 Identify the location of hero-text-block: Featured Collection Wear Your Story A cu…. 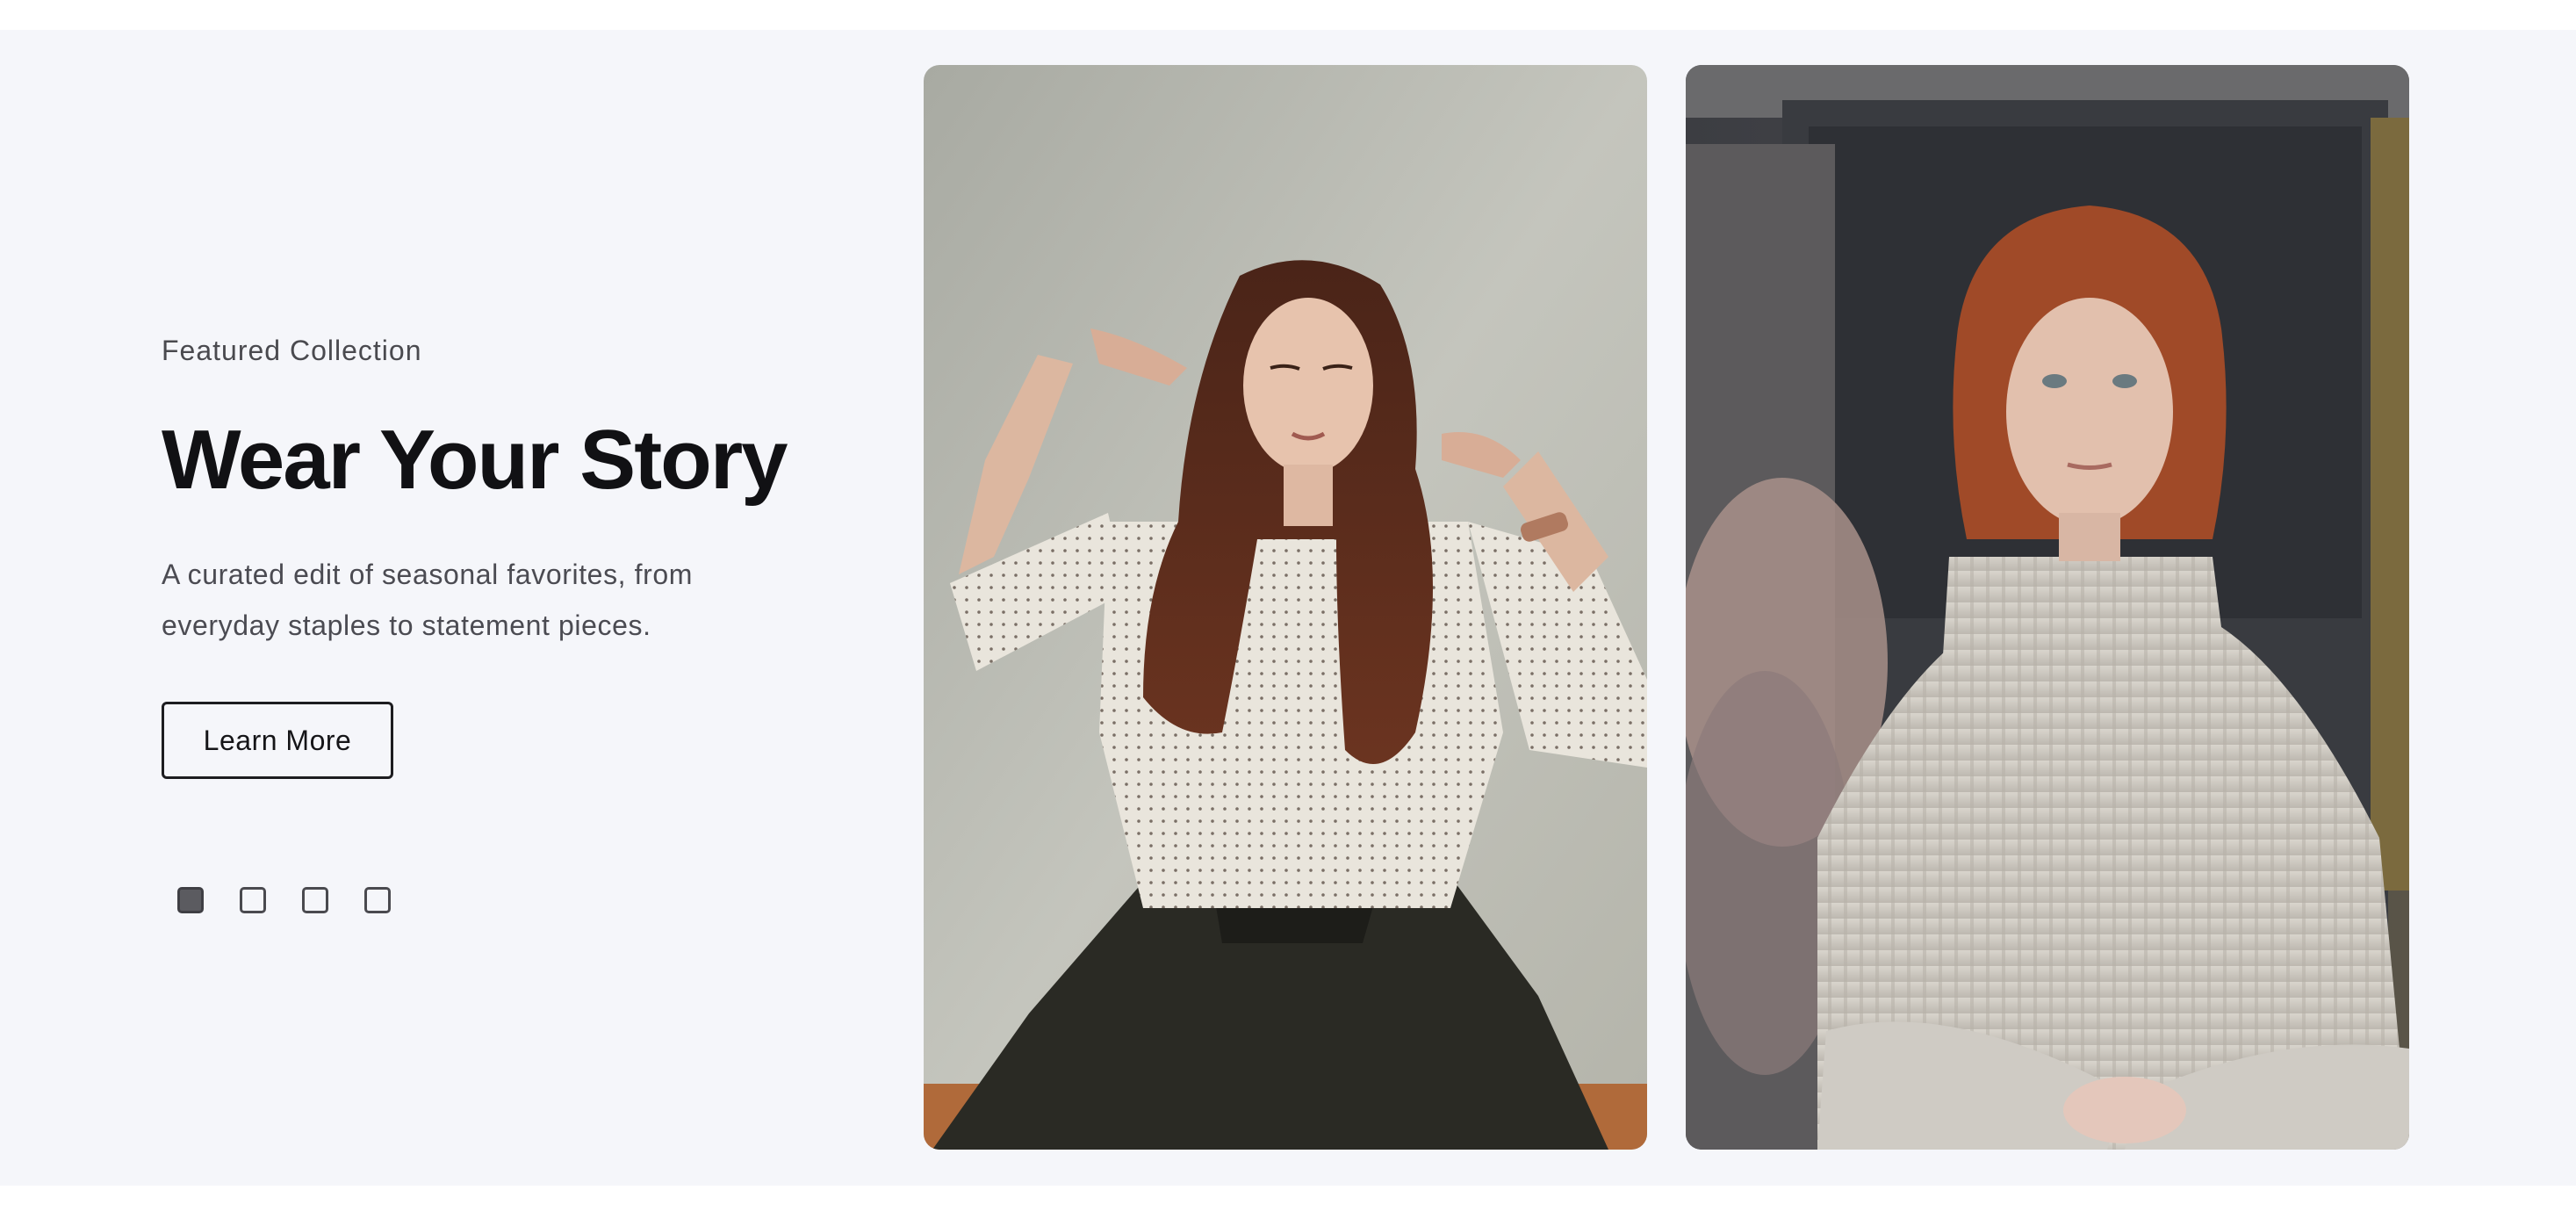
(495, 557).